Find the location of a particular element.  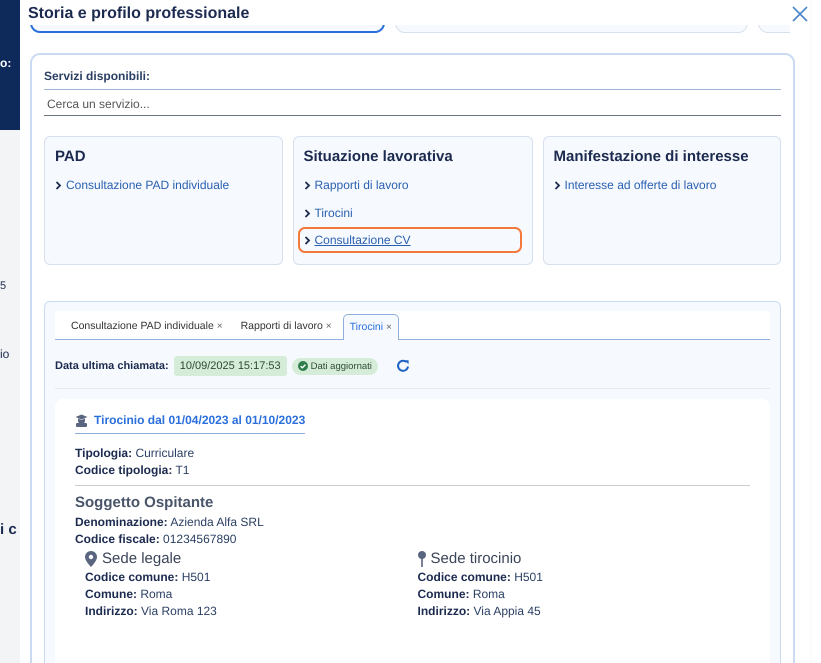

section-title: Soggetto Ospitante is located at coordinates (144, 502).